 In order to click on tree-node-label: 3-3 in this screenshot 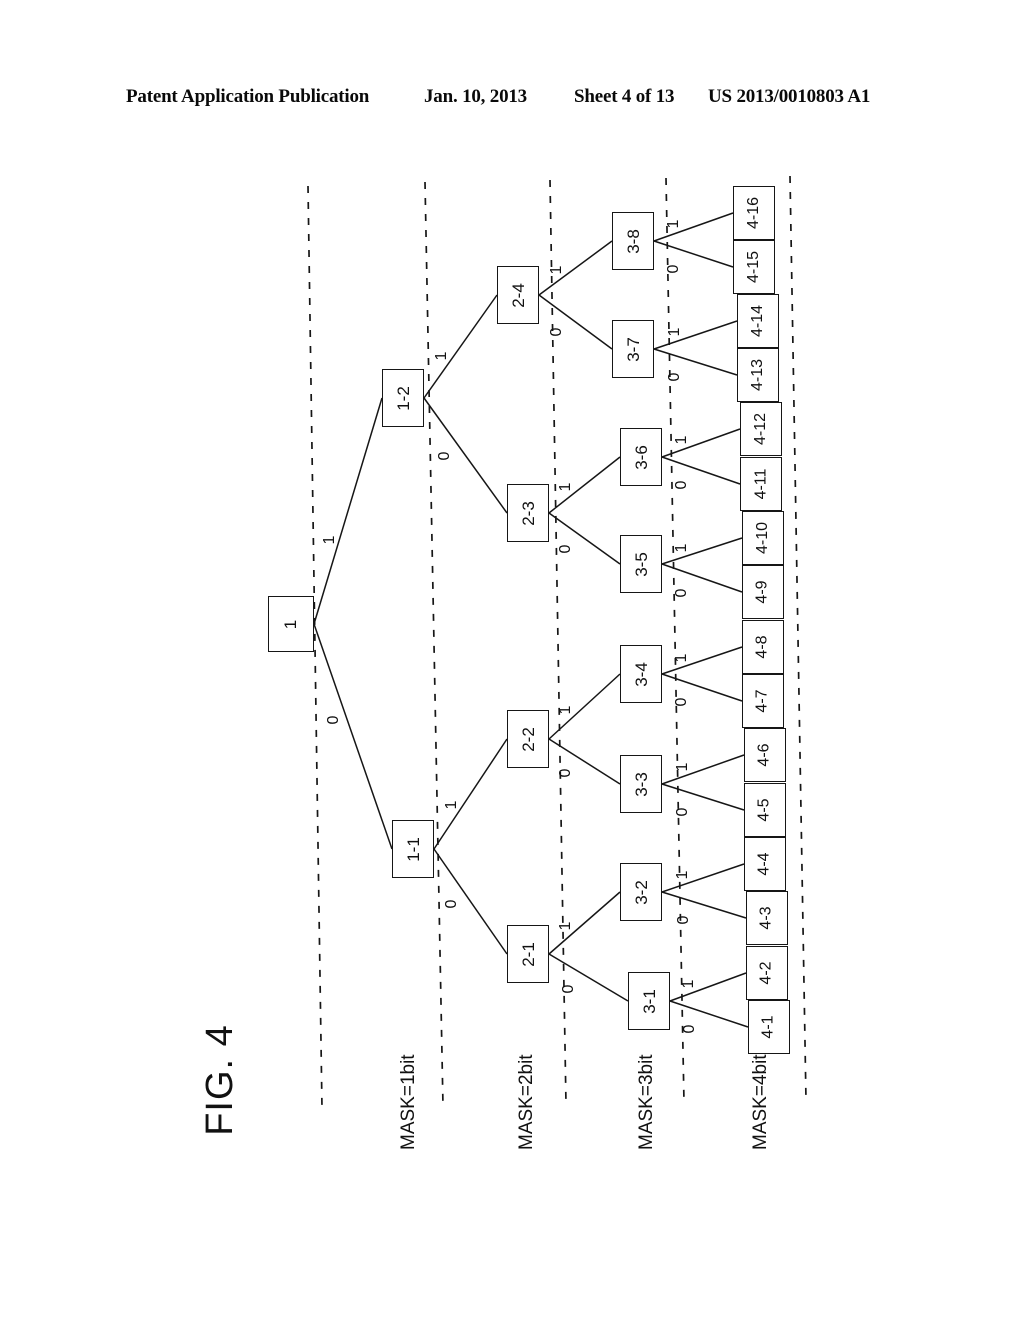, I will do `click(641, 784)`.